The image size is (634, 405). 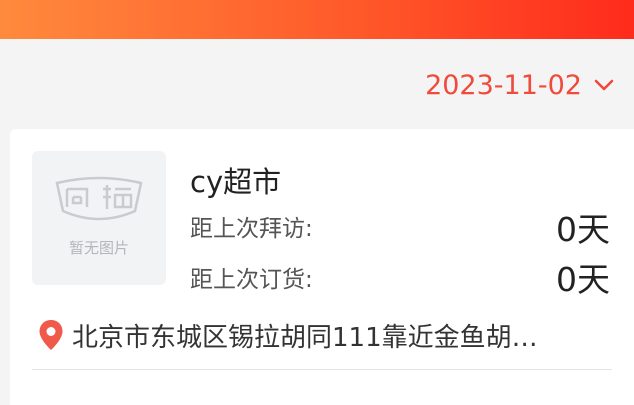 I want to click on chevron-down-icon, so click(x=604, y=85).